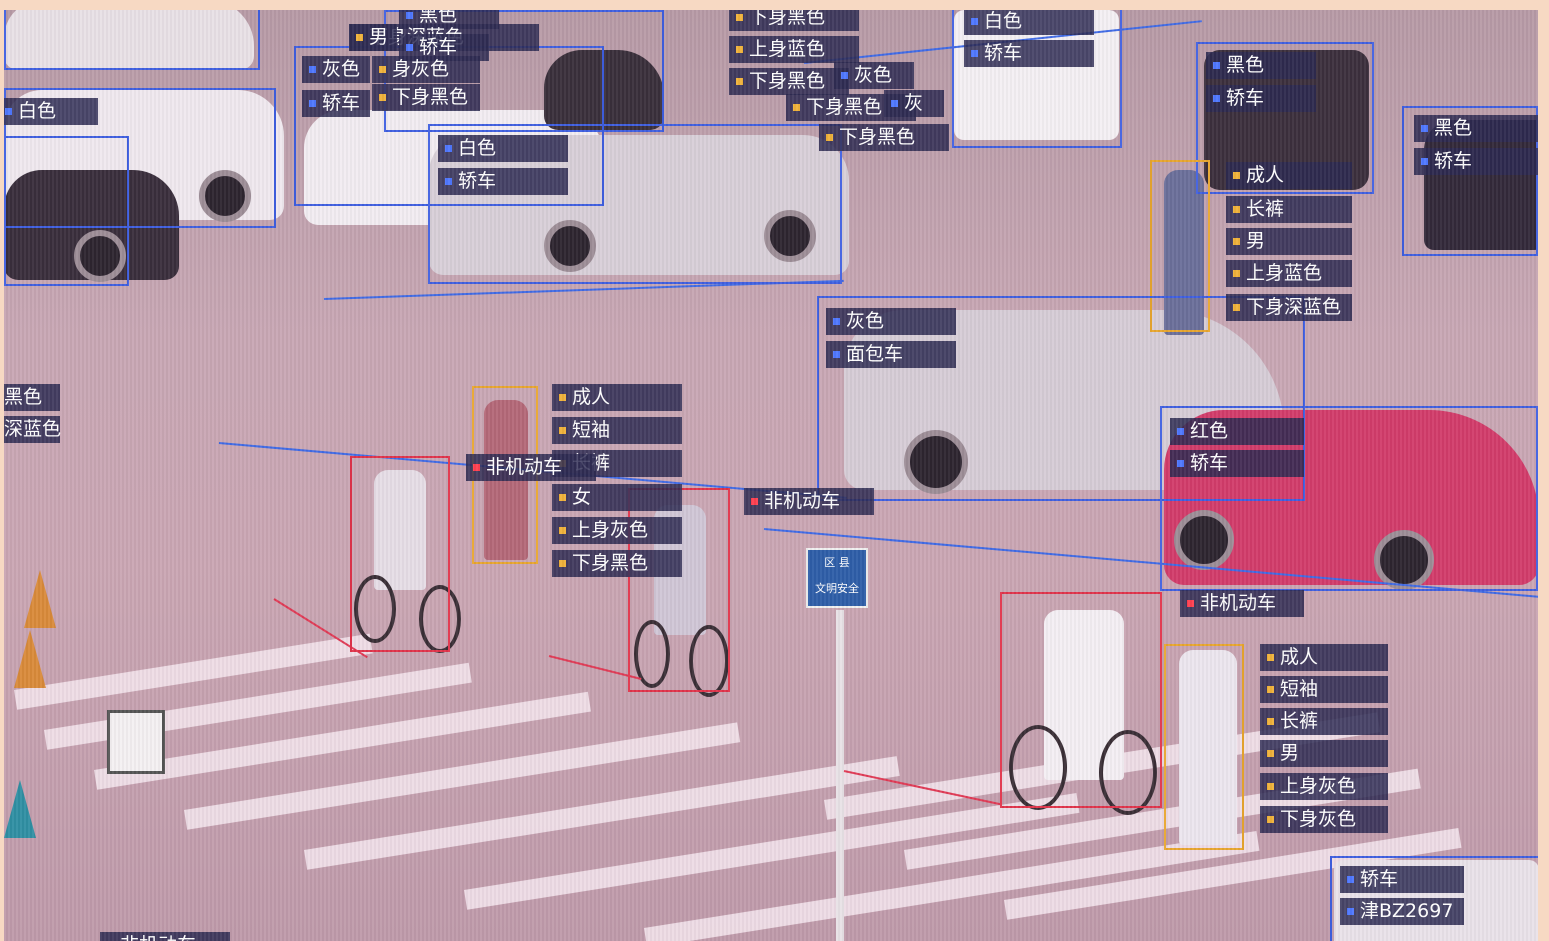 The width and height of the screenshot is (1549, 941). What do you see at coordinates (837, 562) in the screenshot?
I see `street-sign-line1: 区 县` at bounding box center [837, 562].